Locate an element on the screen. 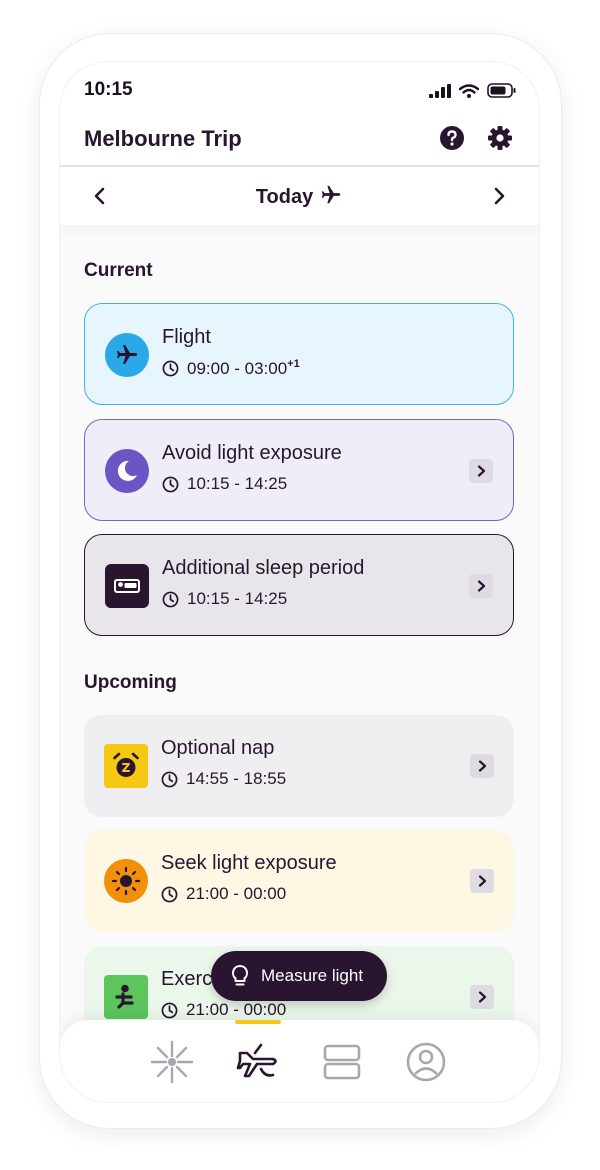 Image resolution: width=600 pixels, height=1170 pixels. measure-light-button: Measure light is located at coordinates (299, 976).